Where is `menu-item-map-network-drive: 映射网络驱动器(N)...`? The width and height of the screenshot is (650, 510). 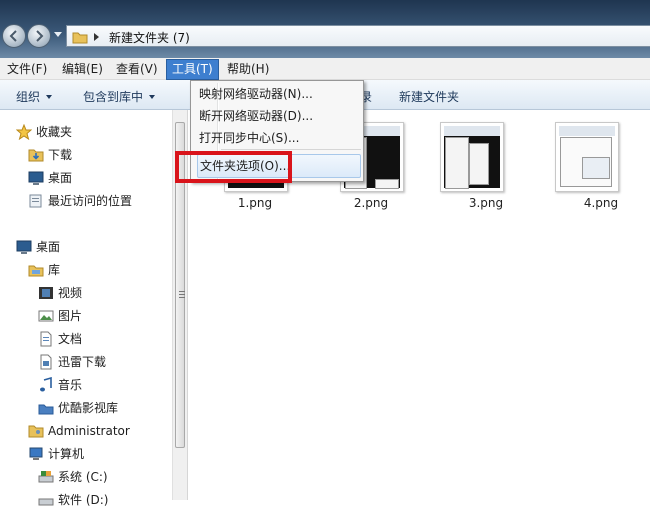 menu-item-map-network-drive: 映射网络驱动器(N)... is located at coordinates (279, 94).